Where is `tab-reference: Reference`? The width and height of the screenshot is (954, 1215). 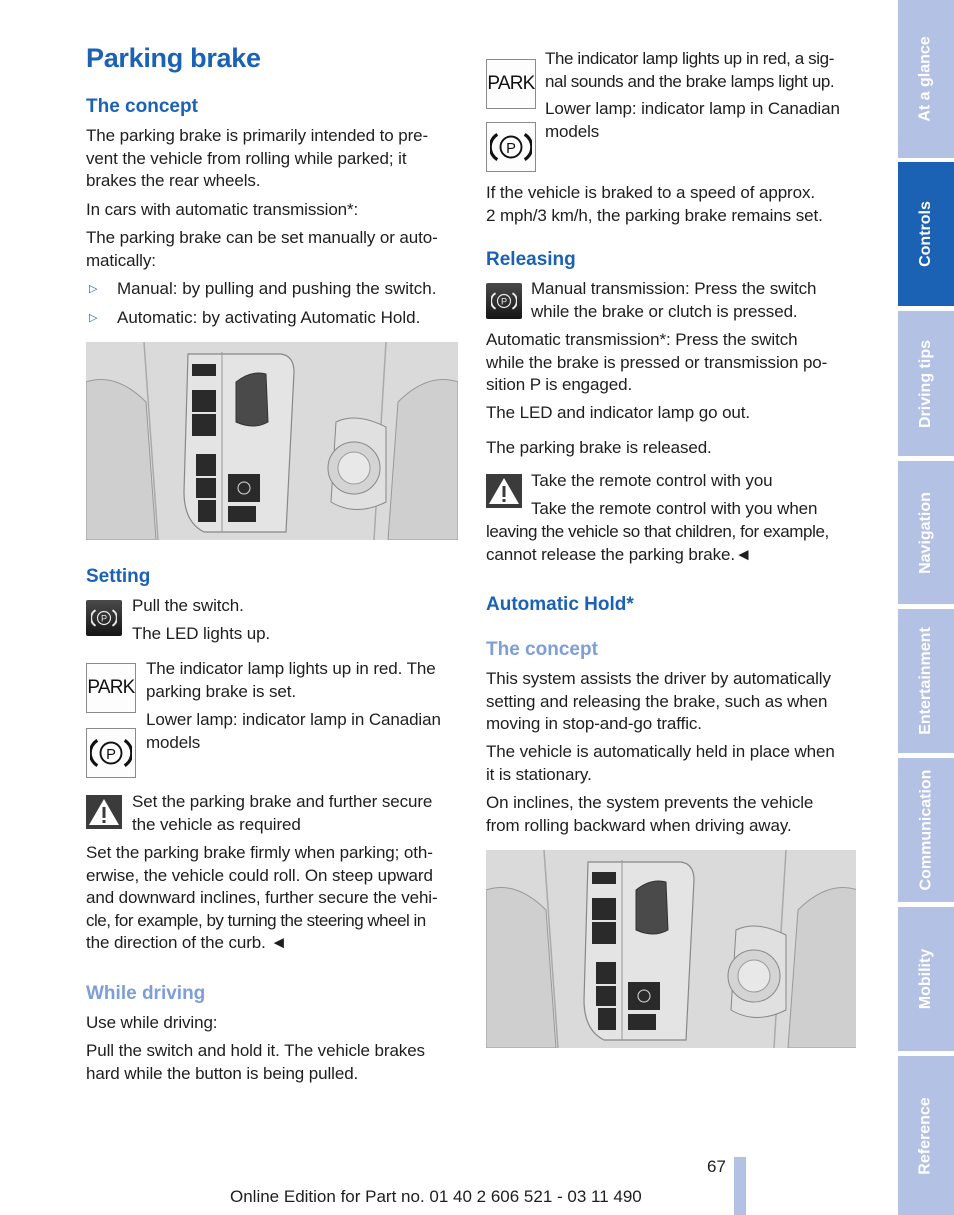
tab-reference: Reference is located at coordinates (926, 1135).